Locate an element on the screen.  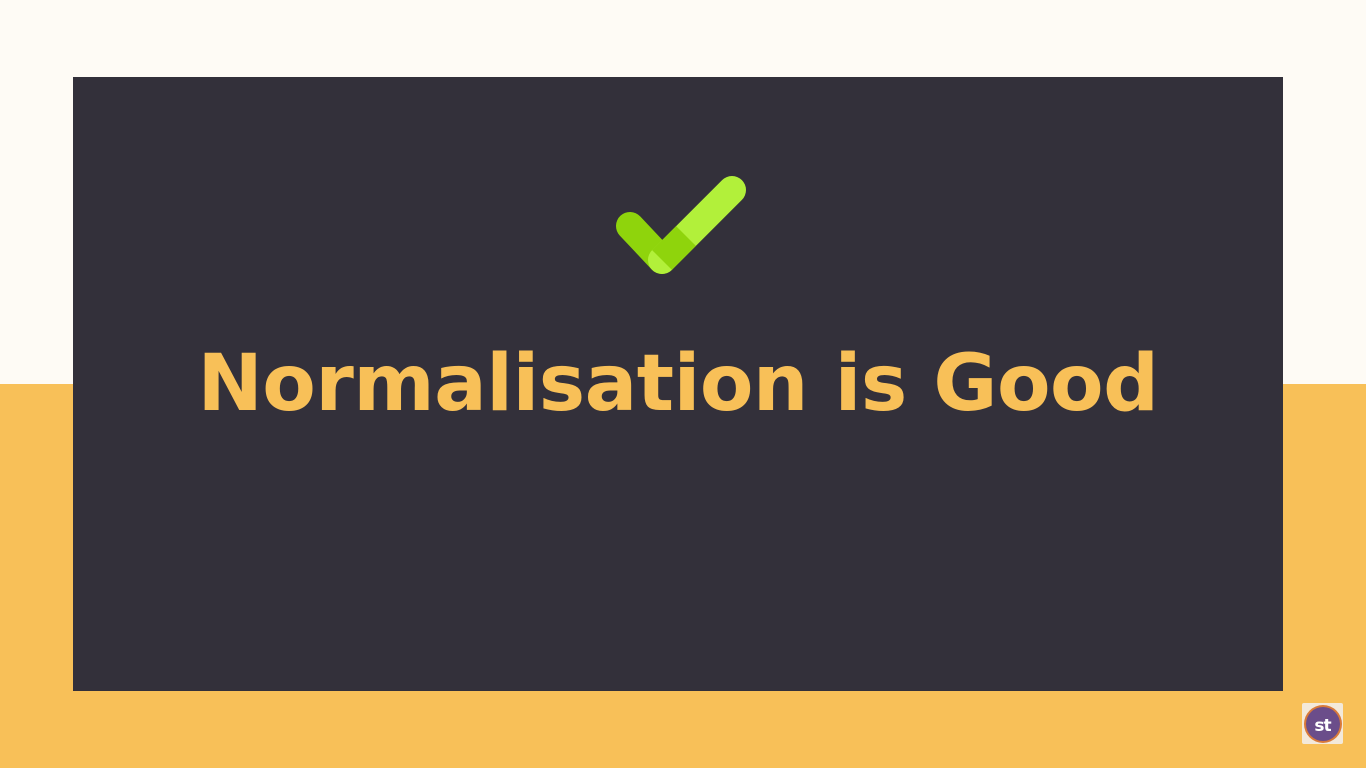
checkmark-icon is located at coordinates (681, 225).